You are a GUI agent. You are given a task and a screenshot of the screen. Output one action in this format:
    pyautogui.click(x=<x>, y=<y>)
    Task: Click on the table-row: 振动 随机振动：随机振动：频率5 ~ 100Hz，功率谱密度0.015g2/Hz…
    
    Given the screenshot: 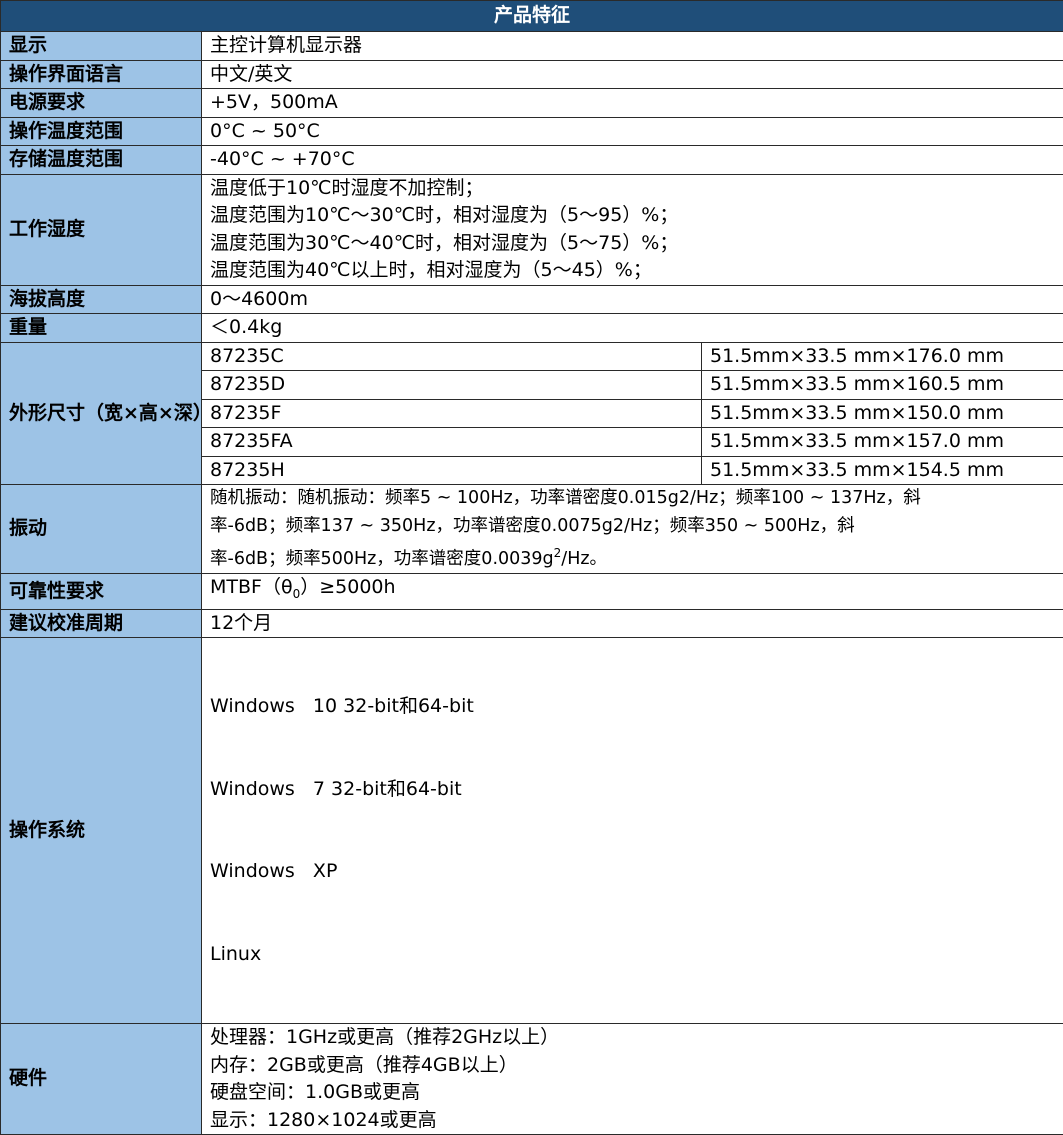 What is the action you would take?
    pyautogui.click(x=532, y=529)
    